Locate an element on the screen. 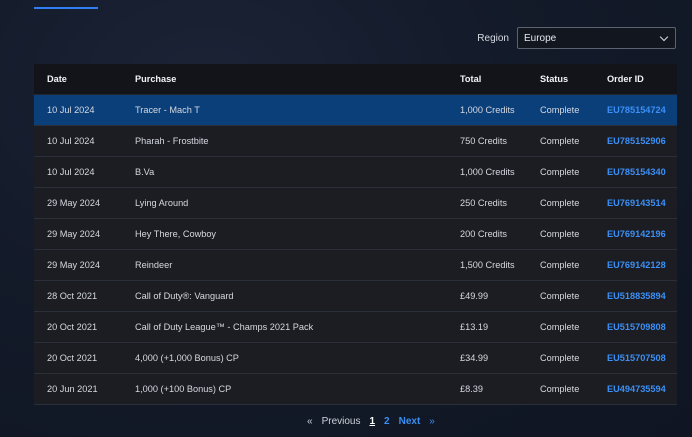  header-total: Total is located at coordinates (471, 79).